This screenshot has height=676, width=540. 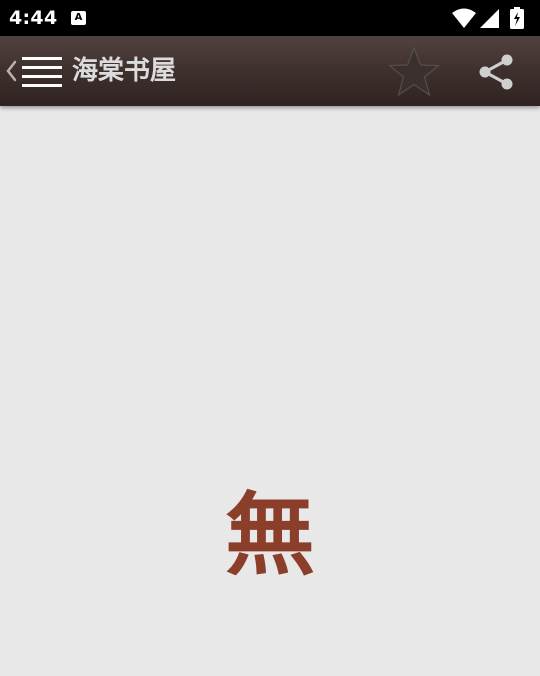 I want to click on app-toolbar: 海棠书屋, so click(x=270, y=71).